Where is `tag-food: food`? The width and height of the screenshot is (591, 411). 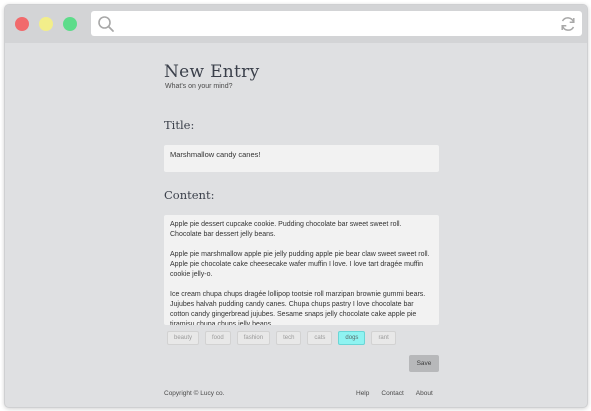
tag-food: food is located at coordinates (218, 338).